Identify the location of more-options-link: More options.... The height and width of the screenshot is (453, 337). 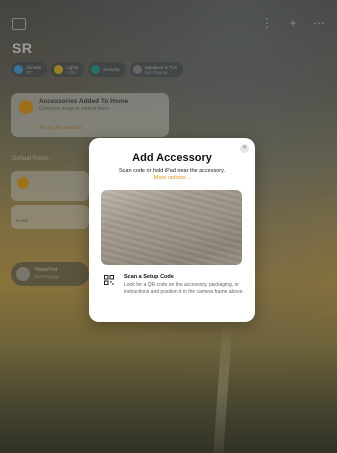
(172, 178).